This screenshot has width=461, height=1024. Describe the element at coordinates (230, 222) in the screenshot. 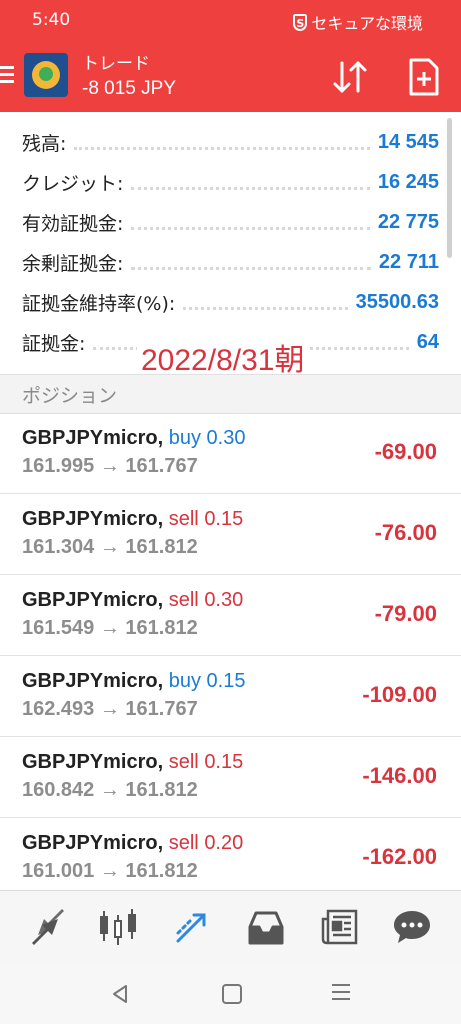

I see `equity-row: 有効証拠金: 22 775` at that location.